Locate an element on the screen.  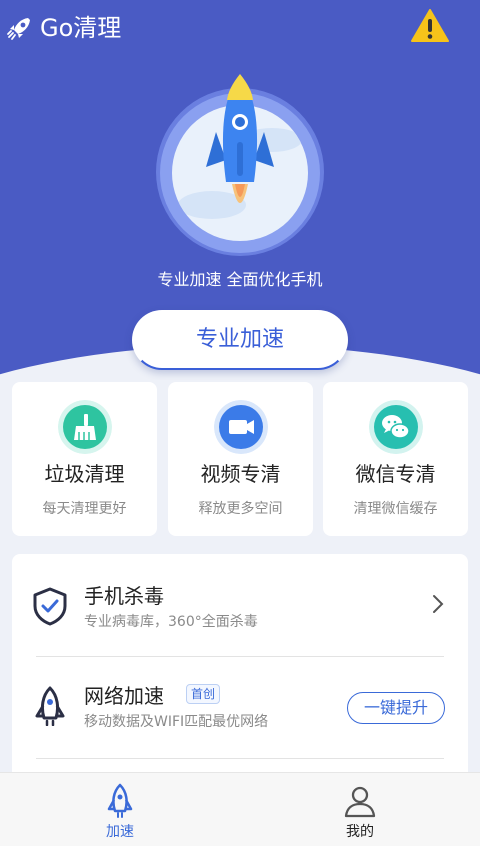
rocket-illustration-icon is located at coordinates (240, 138).